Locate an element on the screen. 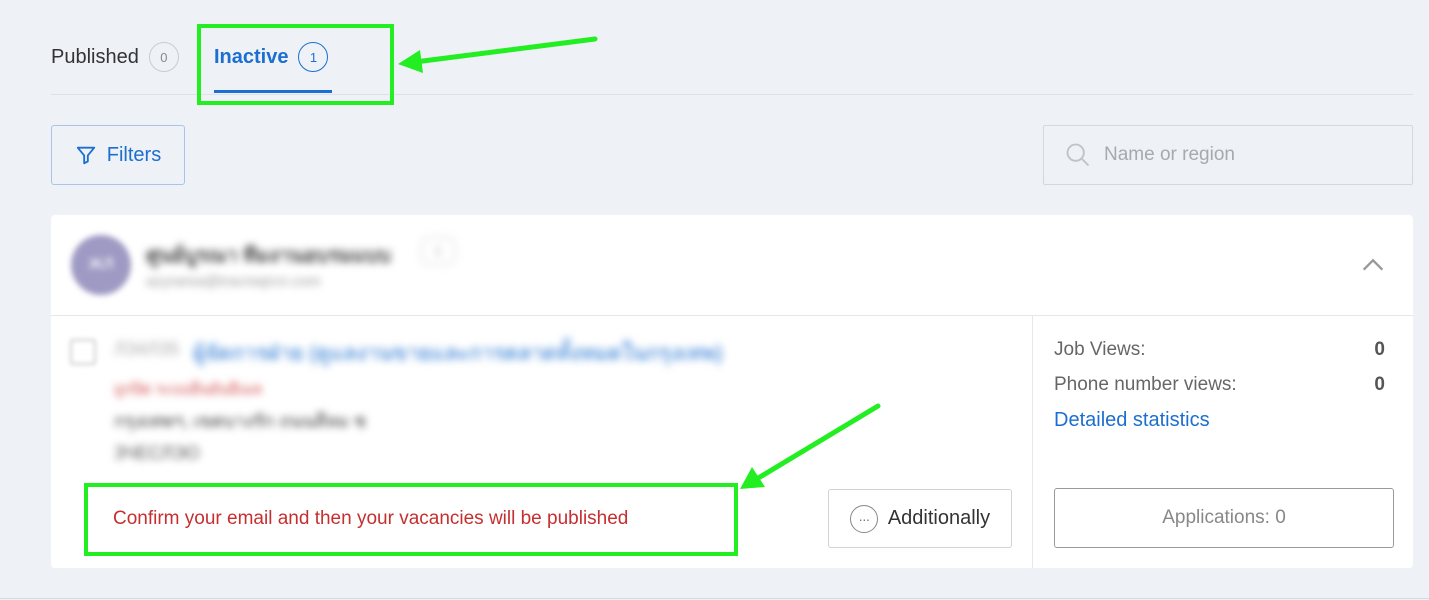 This screenshot has height=600, width=1429. chevron-up-icon is located at coordinates (1373, 264).